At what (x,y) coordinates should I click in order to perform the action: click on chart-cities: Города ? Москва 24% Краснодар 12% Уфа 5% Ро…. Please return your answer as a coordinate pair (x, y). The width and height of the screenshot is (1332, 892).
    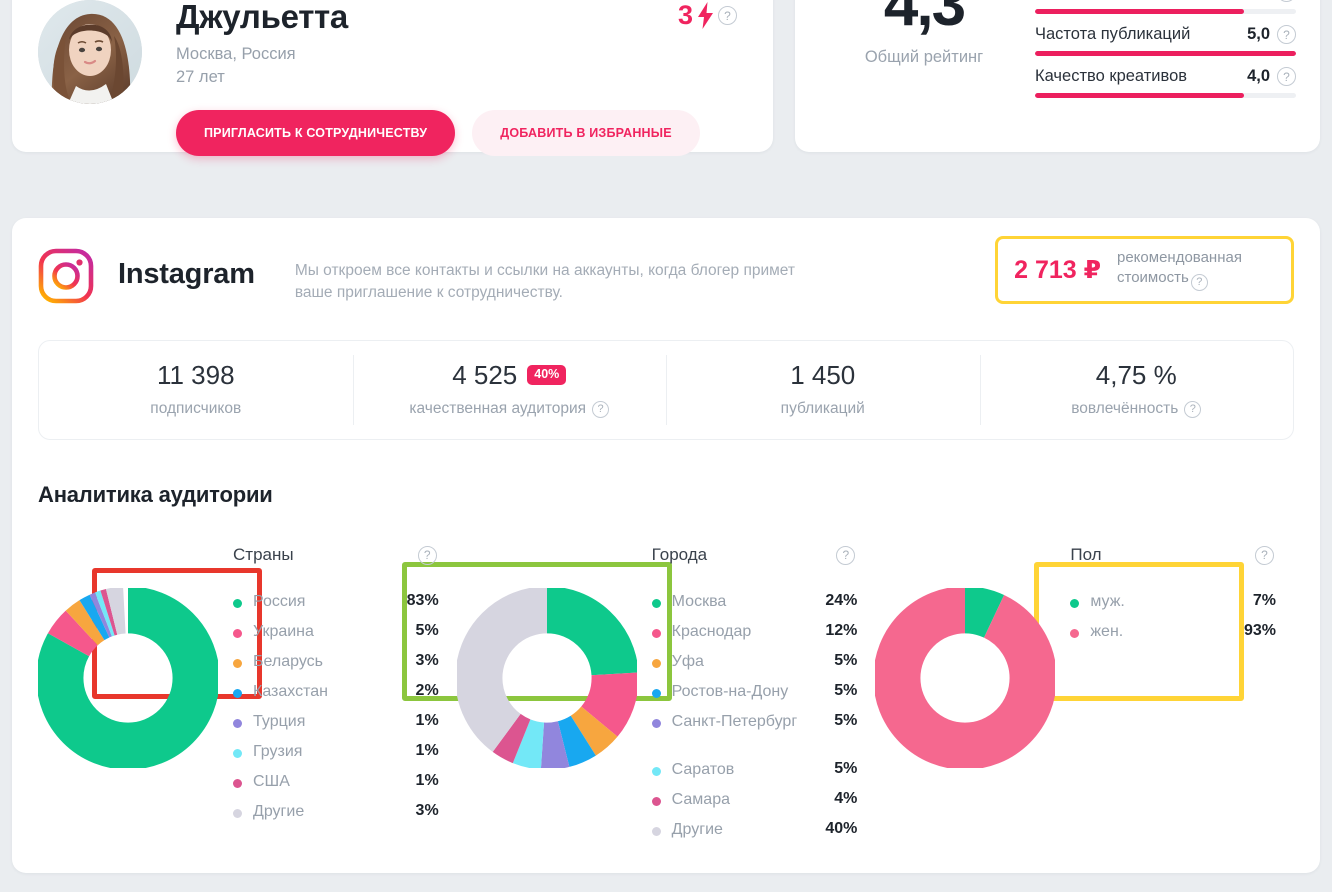
    Looking at the image, I should click on (666, 695).